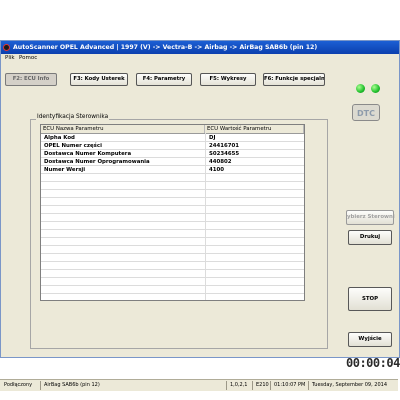 The image size is (400, 400). I want to click on app-logo-icon, so click(6, 47).